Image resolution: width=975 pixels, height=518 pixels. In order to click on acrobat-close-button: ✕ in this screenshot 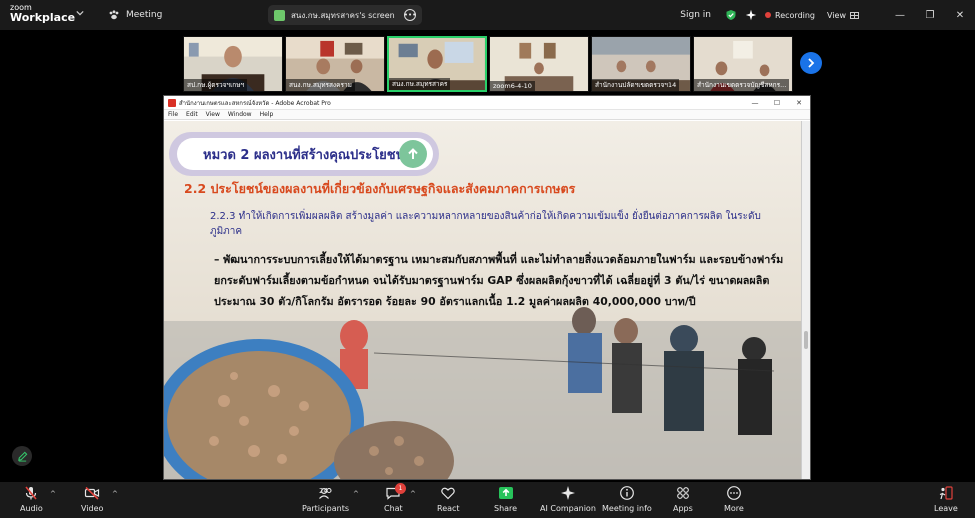, I will do `click(799, 103)`.